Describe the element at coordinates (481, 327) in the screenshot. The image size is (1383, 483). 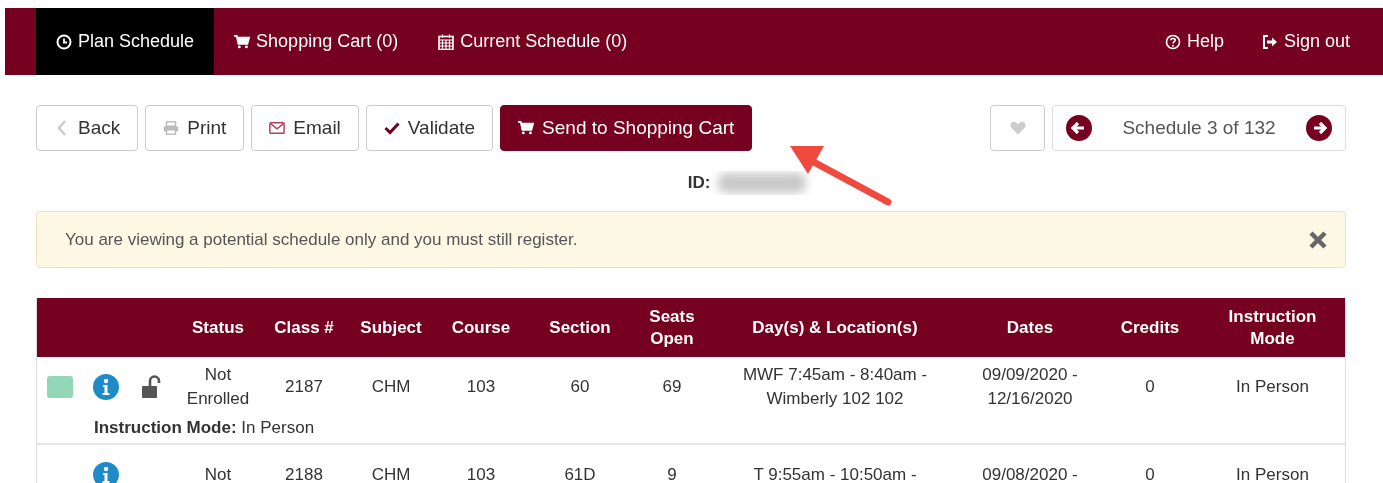
I see `column-header: Course` at that location.